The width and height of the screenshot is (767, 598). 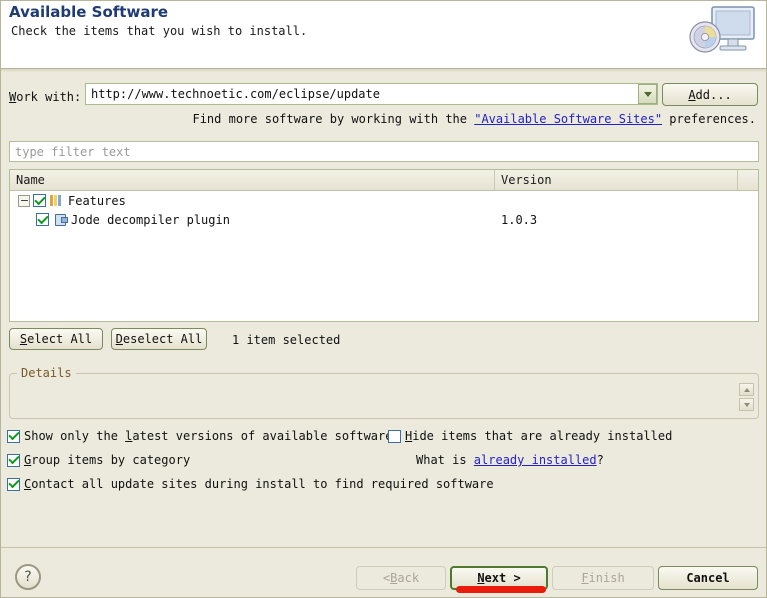 I want to click on what-is-suffix: ?, so click(x=600, y=460).